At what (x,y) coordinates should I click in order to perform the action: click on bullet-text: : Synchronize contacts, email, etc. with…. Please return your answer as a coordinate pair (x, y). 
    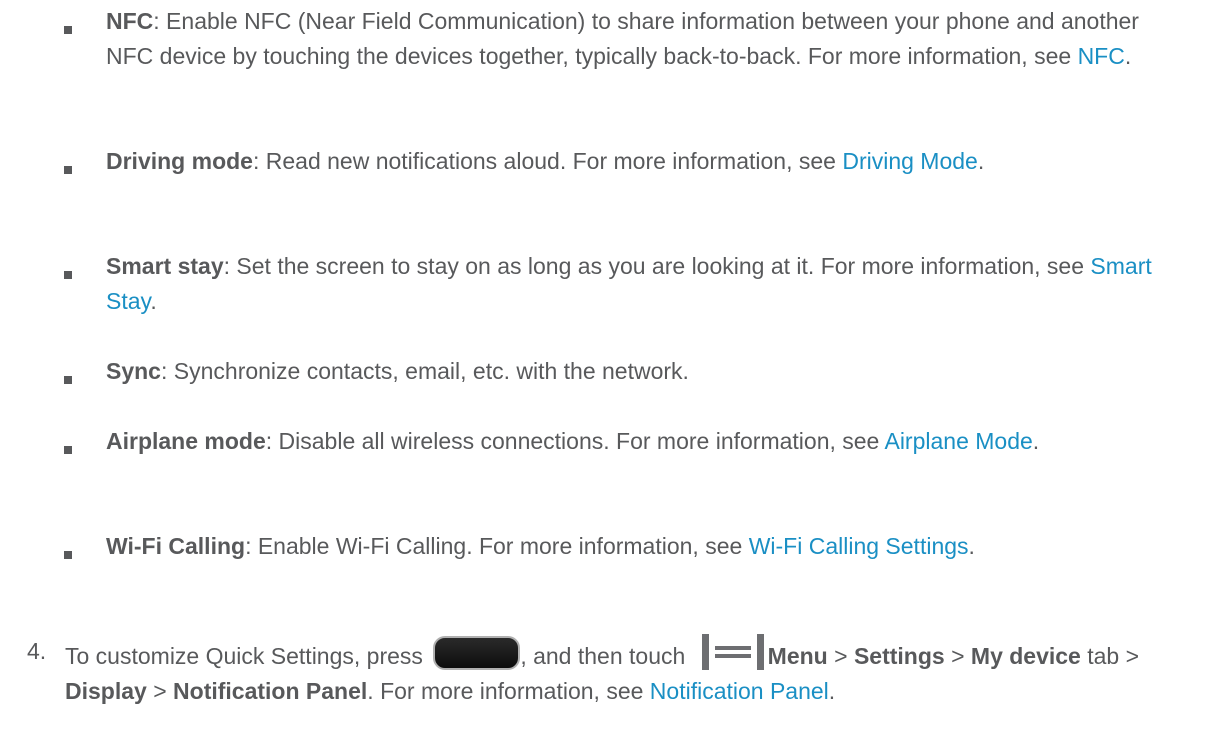
    Looking at the image, I should click on (424, 371).